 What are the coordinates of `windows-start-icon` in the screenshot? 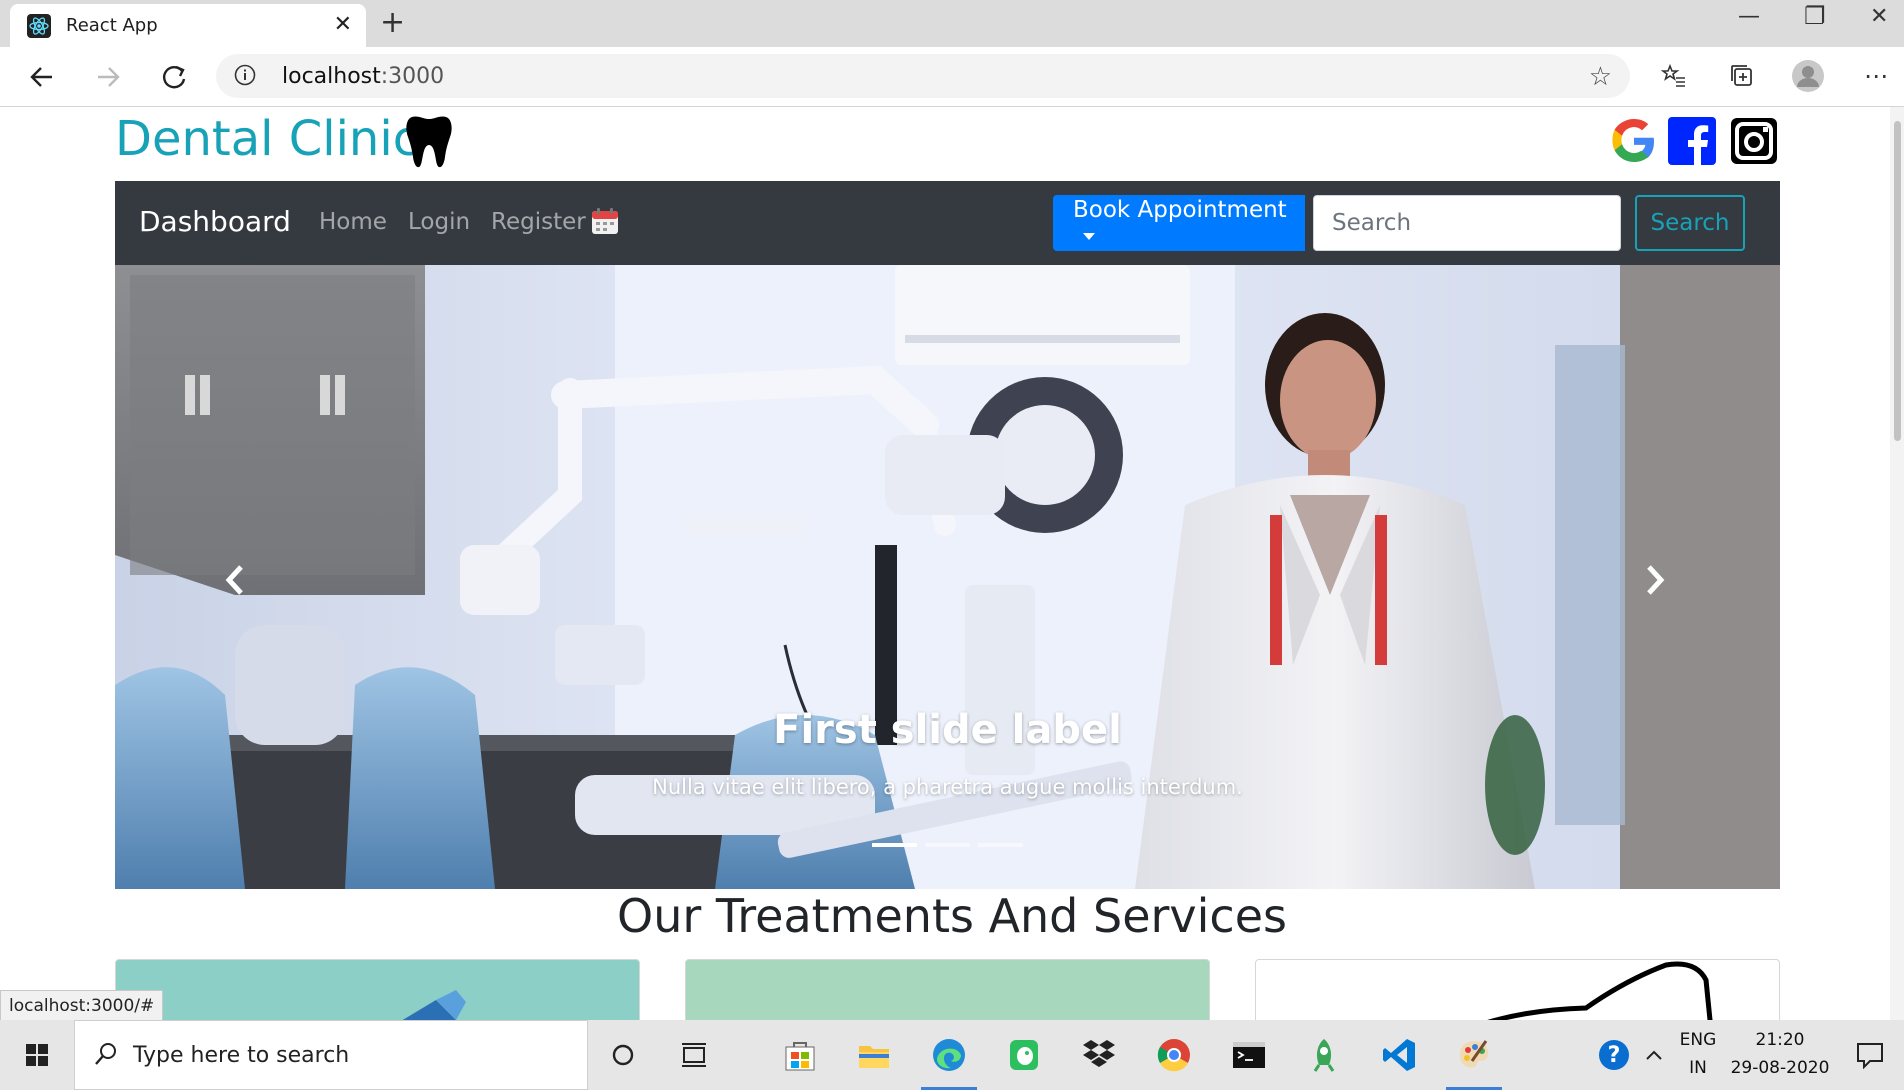 It's located at (37, 1055).